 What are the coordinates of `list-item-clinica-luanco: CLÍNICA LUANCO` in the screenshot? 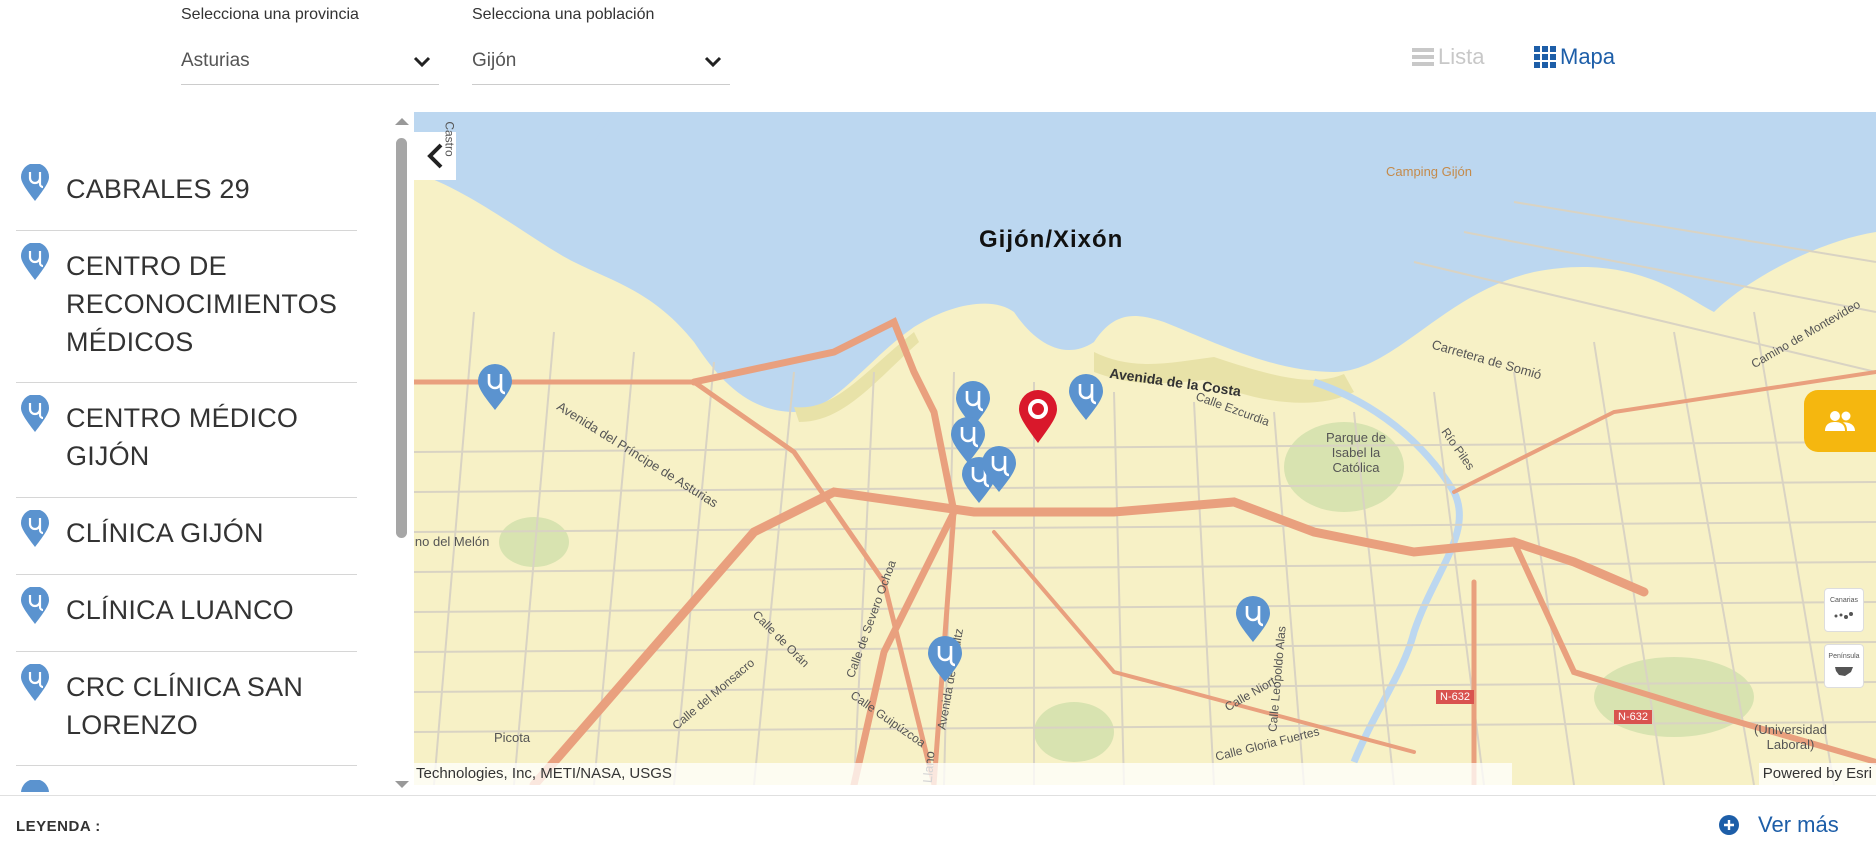 It's located at (186, 613).